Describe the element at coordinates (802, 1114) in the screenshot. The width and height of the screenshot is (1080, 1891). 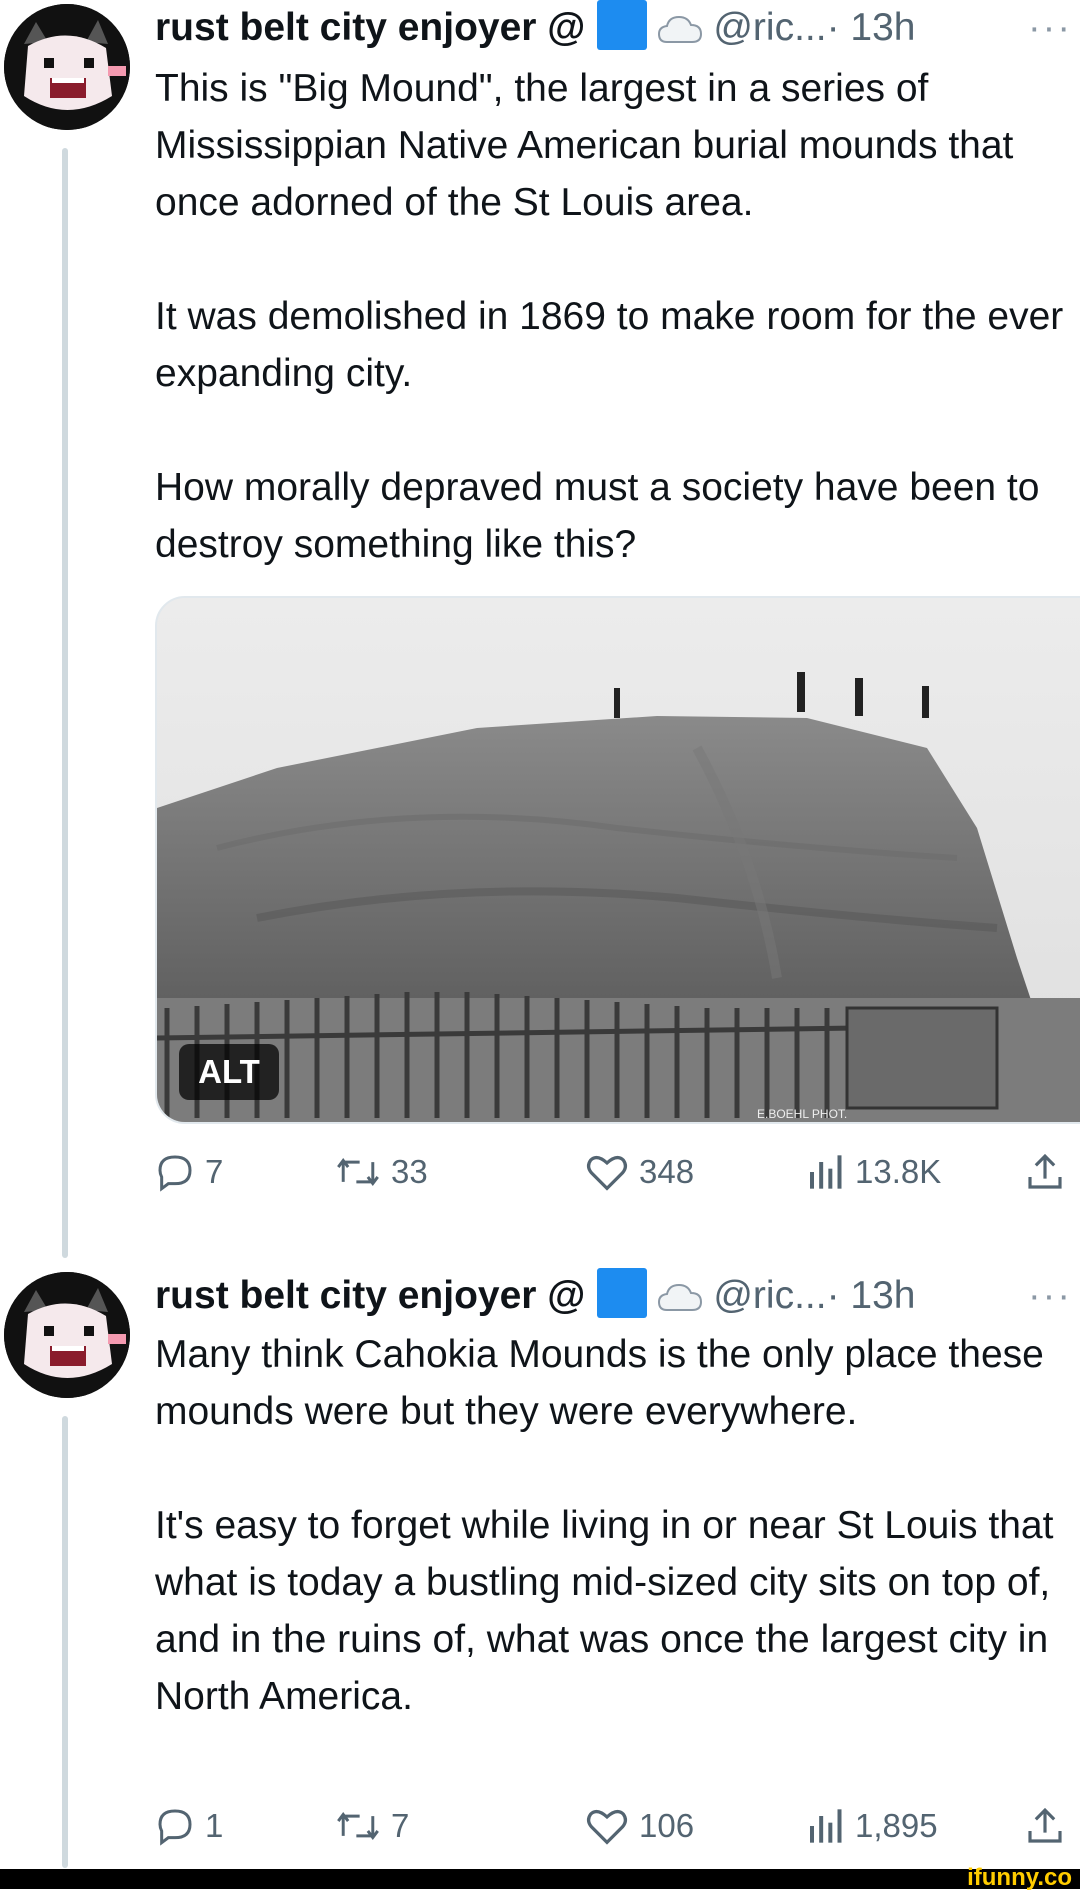
I see `photo-caption: E.BOEHL PHOT.` at that location.